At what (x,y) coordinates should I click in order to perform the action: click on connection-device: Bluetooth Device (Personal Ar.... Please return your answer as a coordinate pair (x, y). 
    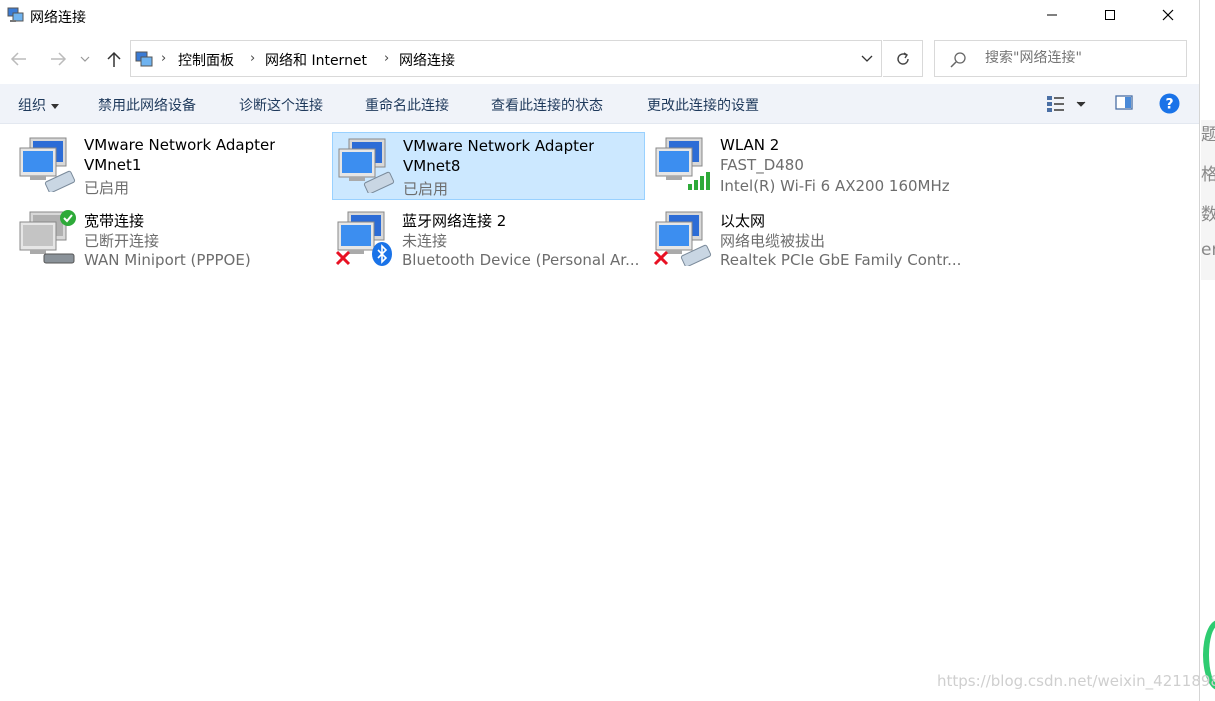
    Looking at the image, I should click on (521, 260).